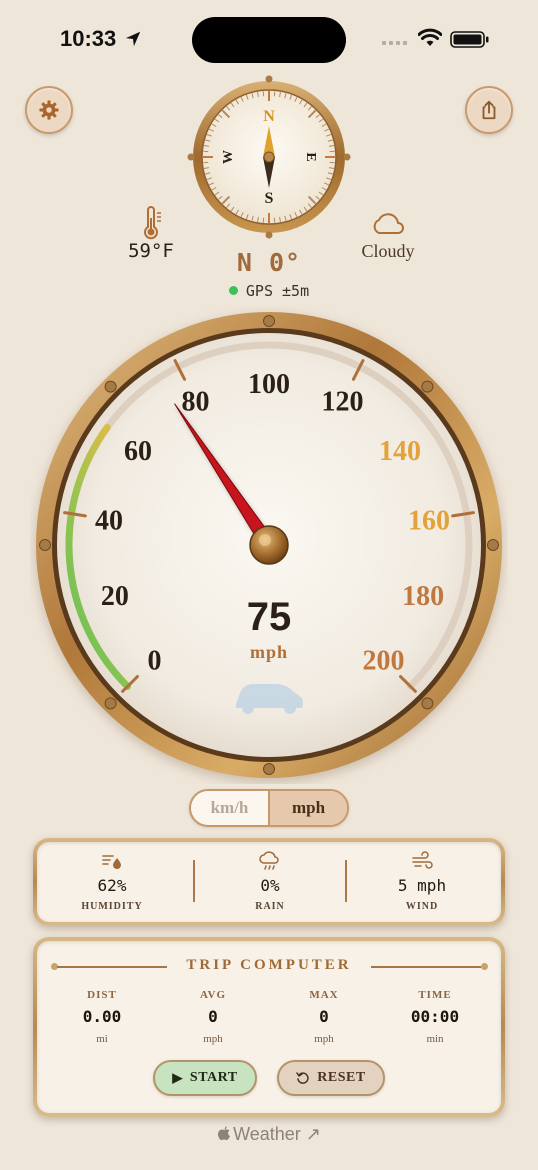  What do you see at coordinates (102, 995) in the screenshot?
I see `trip-distance-label: DIST` at bounding box center [102, 995].